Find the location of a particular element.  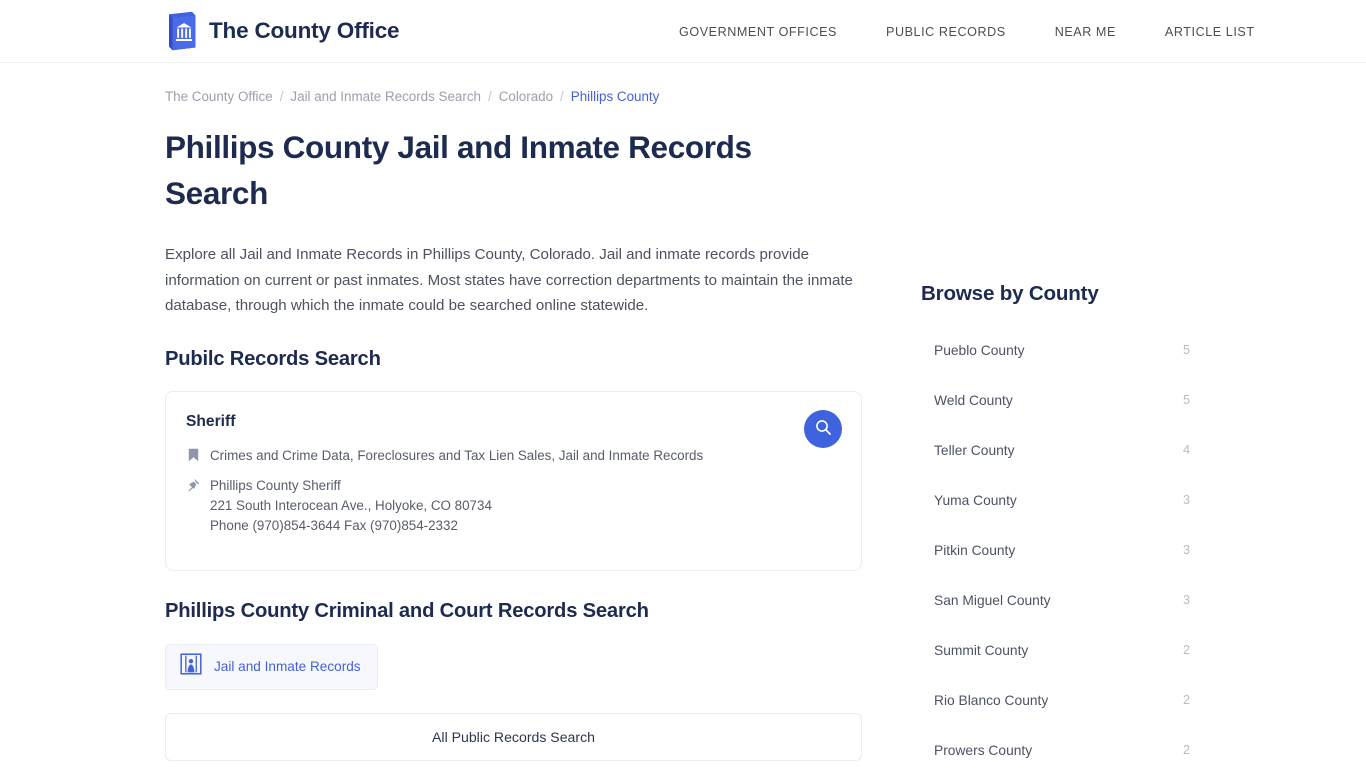

county-name: Pitkin County is located at coordinates (975, 550).